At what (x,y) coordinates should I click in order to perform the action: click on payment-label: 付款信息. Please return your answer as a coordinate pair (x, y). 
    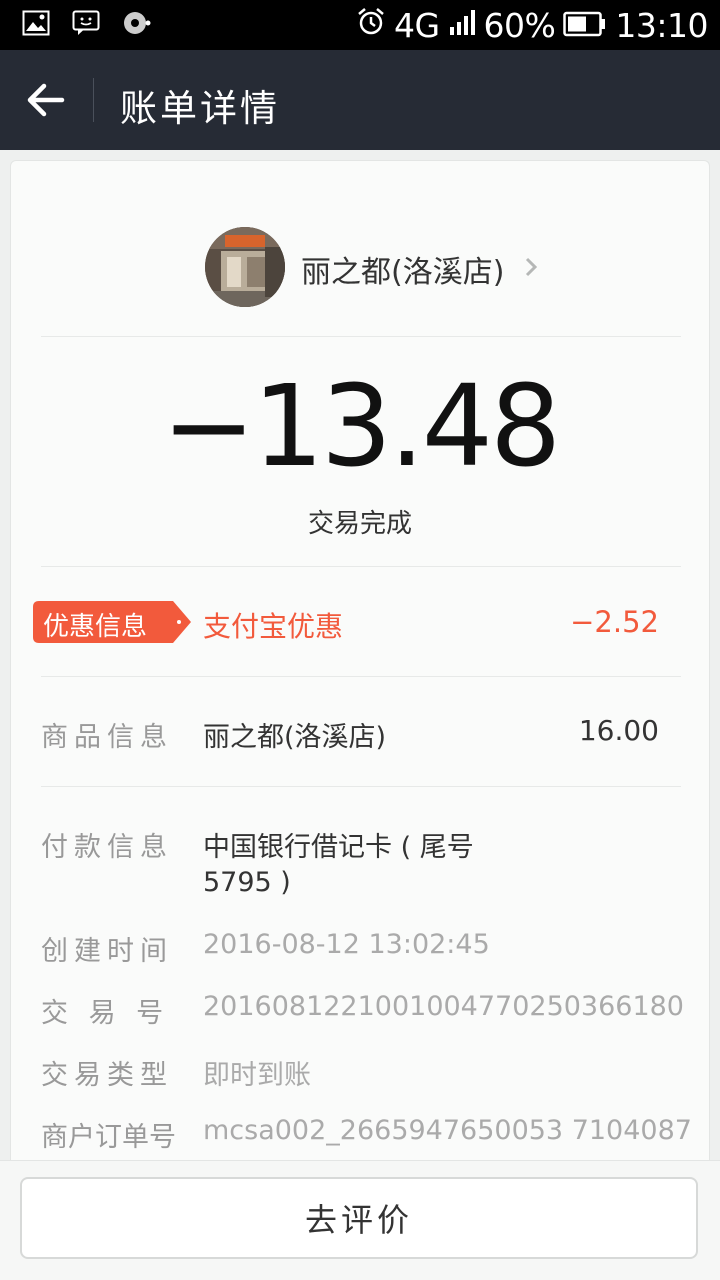
    Looking at the image, I should click on (107, 847).